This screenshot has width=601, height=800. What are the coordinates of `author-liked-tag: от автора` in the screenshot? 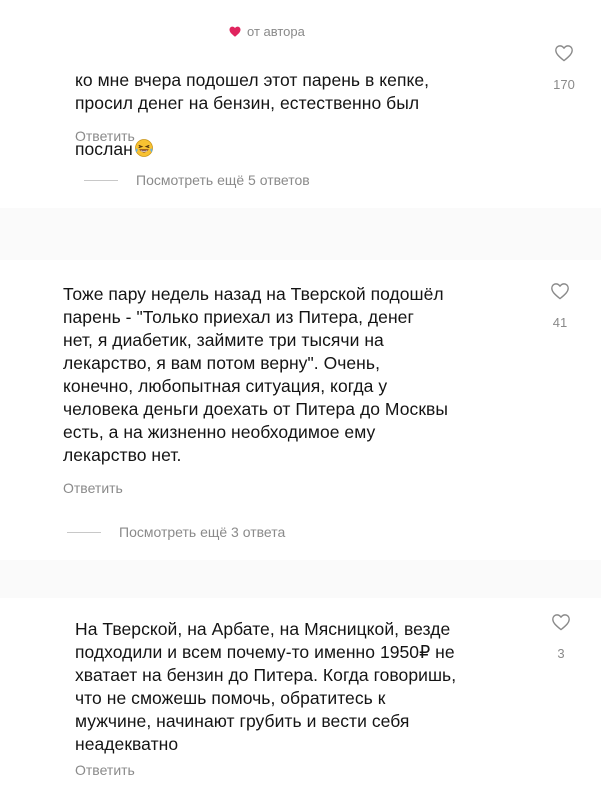 It's located at (267, 31).